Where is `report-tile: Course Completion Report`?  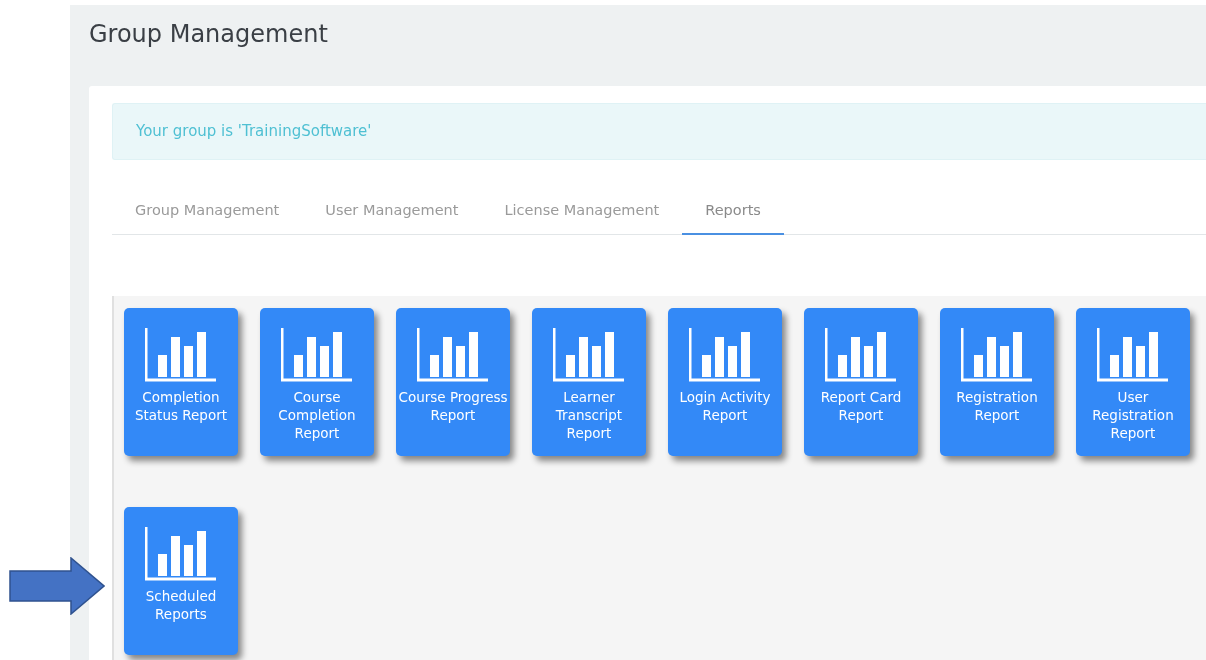 report-tile: Course Completion Report is located at coordinates (317, 382).